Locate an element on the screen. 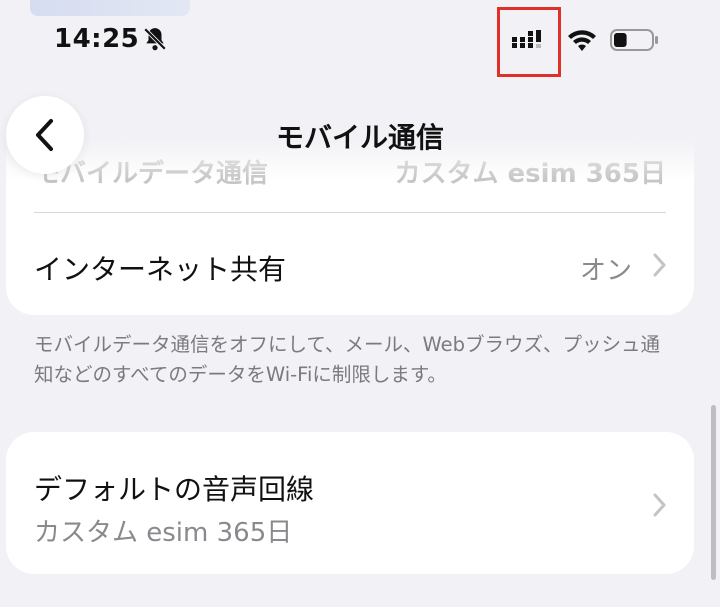 This screenshot has height=607, width=720. wifi-icon is located at coordinates (582, 40).